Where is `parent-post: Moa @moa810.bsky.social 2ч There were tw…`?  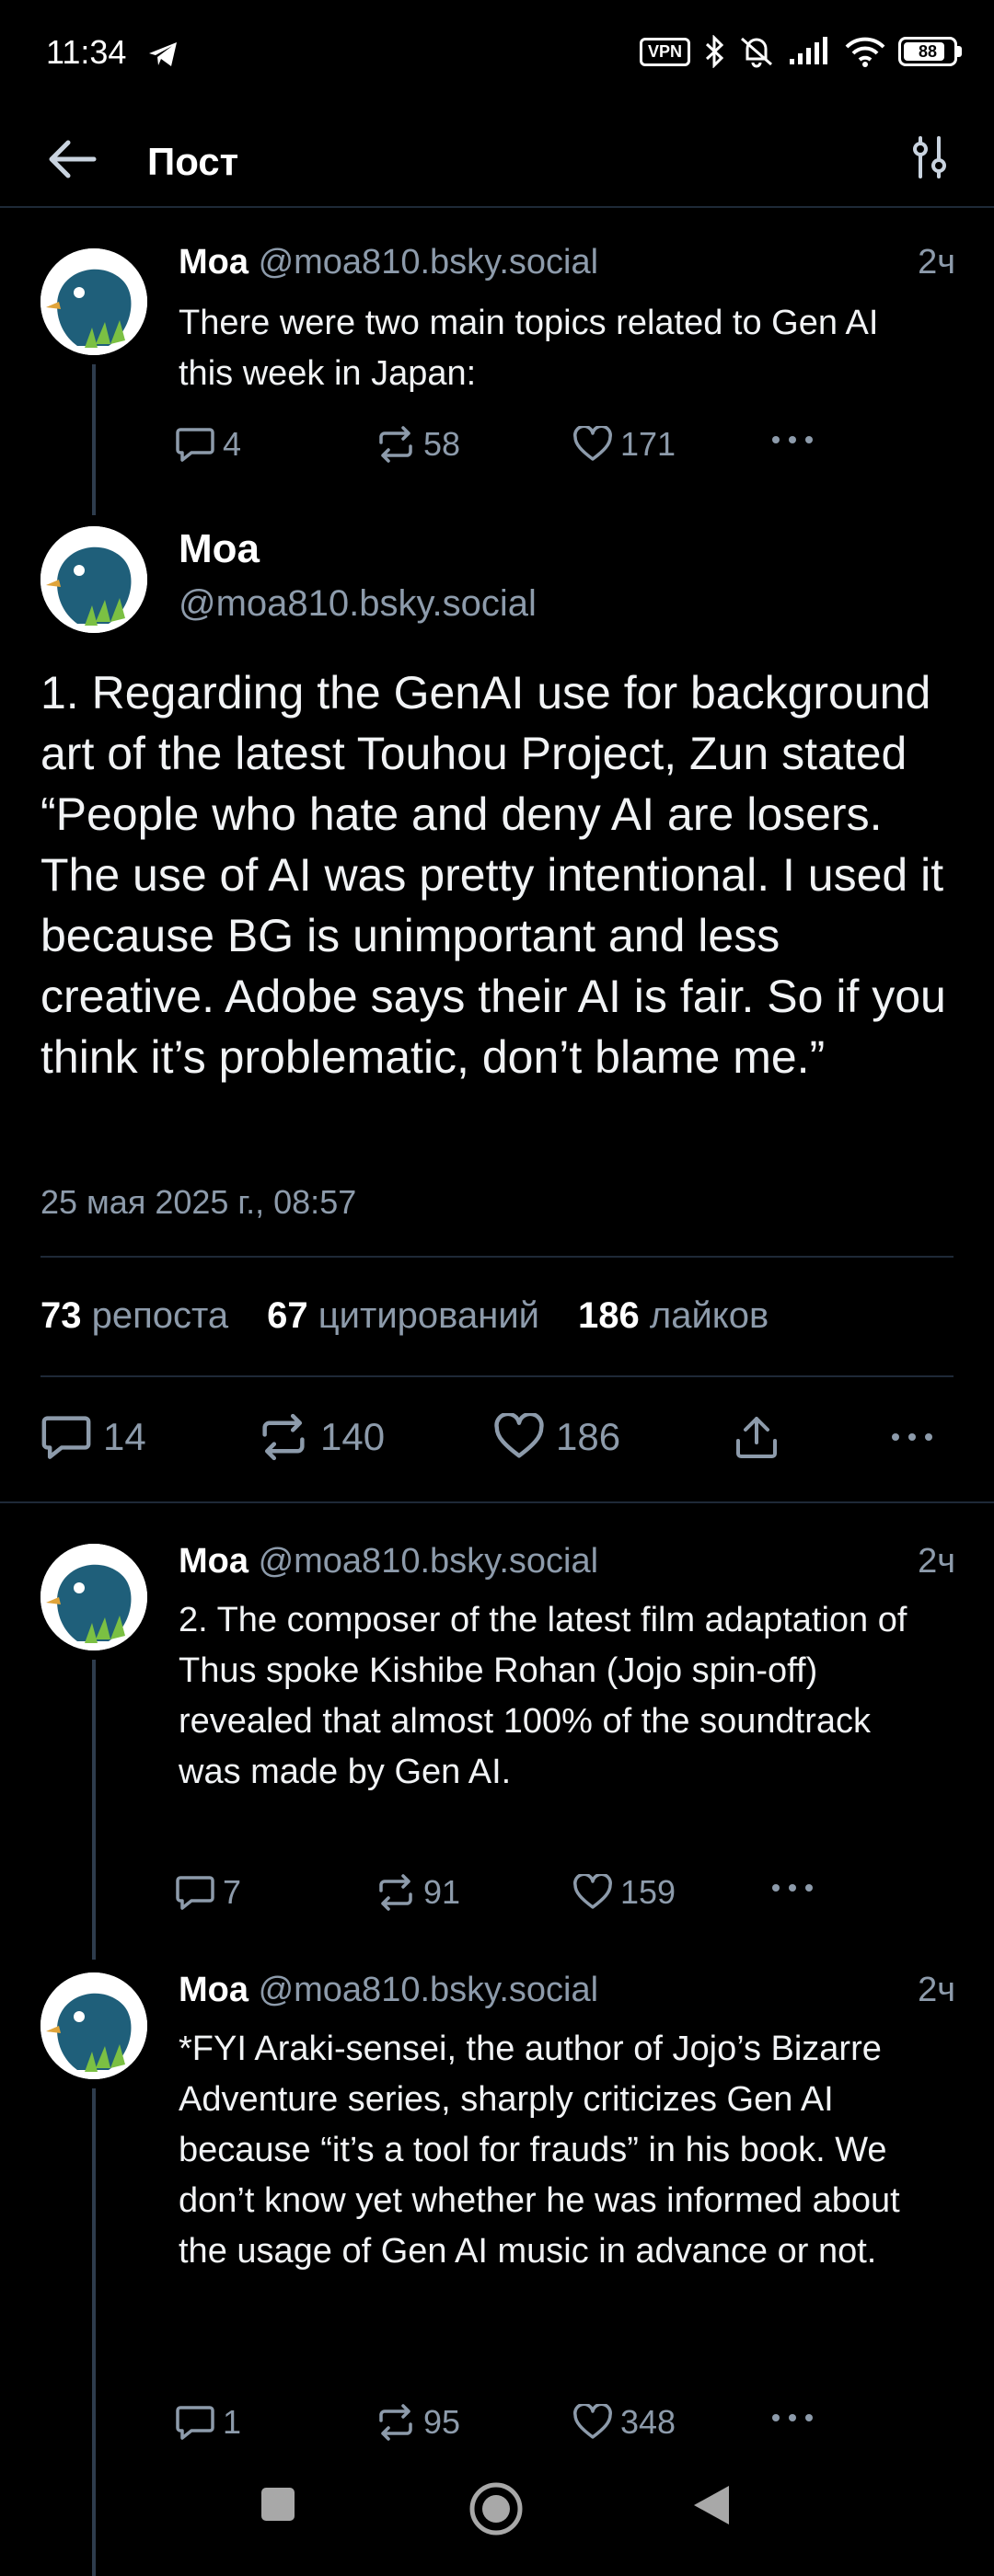
parent-post: Moa @moa810.bsky.social 2ч There were tw… is located at coordinates (497, 360).